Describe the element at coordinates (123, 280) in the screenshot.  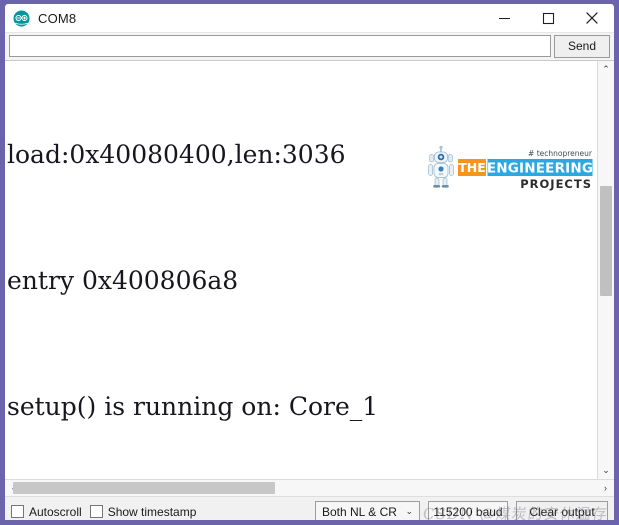
I see `console-line: entry 0x400806a8` at that location.